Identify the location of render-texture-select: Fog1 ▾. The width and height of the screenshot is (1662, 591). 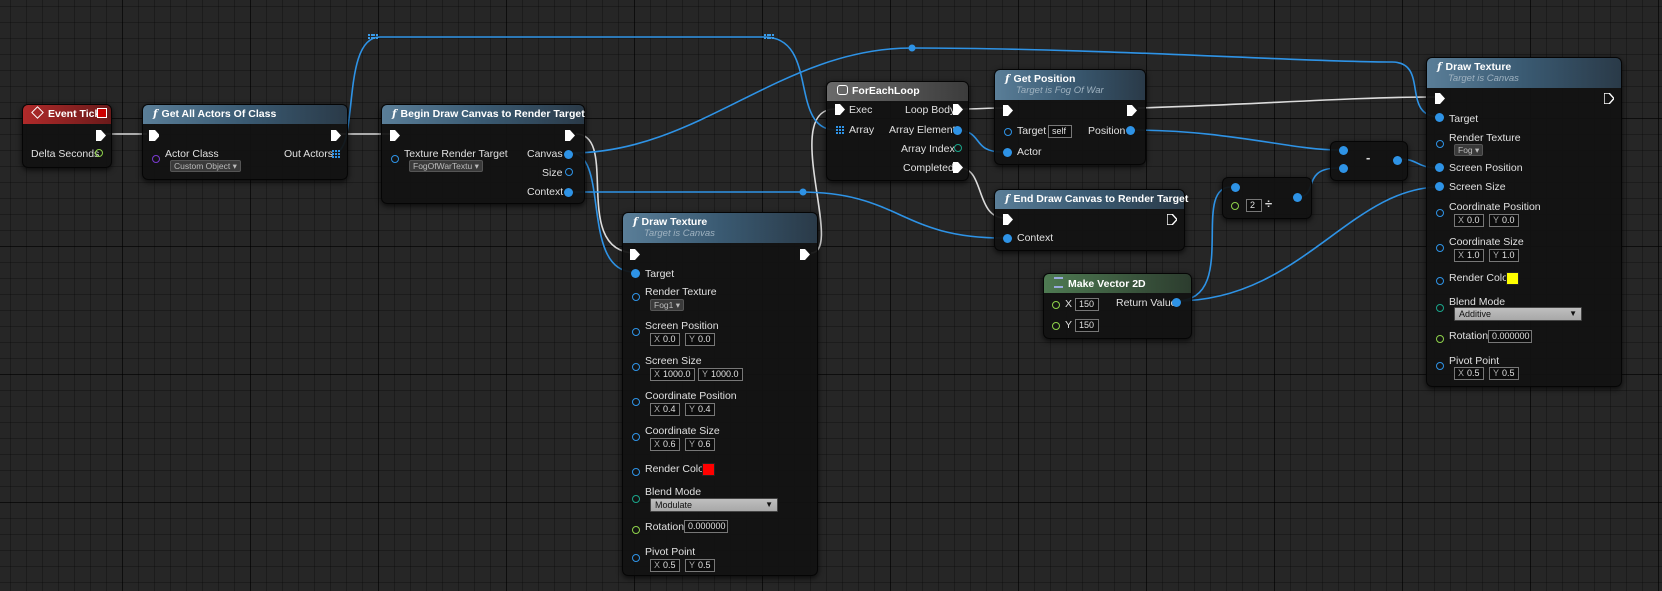
(667, 305).